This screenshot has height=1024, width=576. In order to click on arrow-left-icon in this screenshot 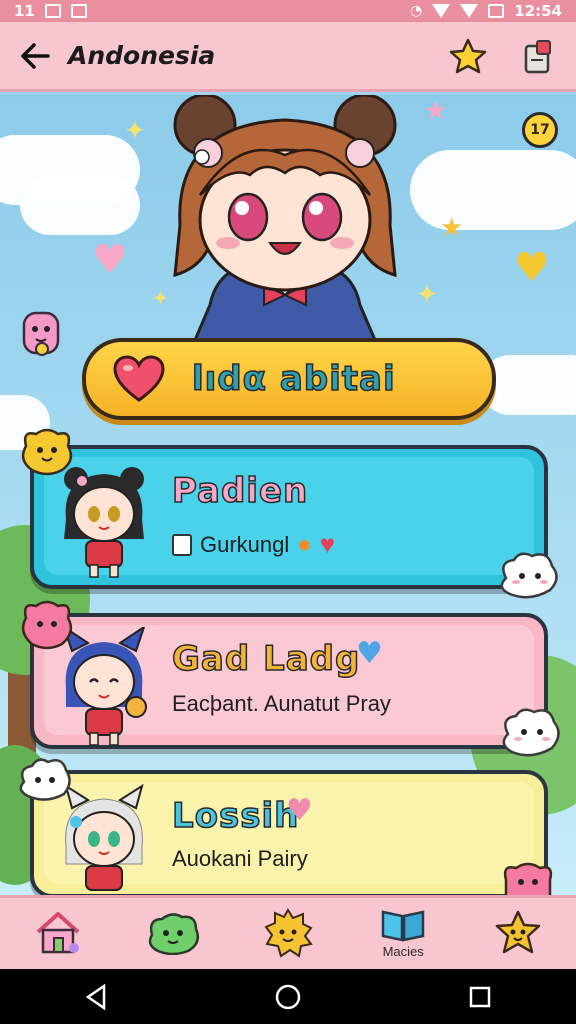, I will do `click(35, 56)`.